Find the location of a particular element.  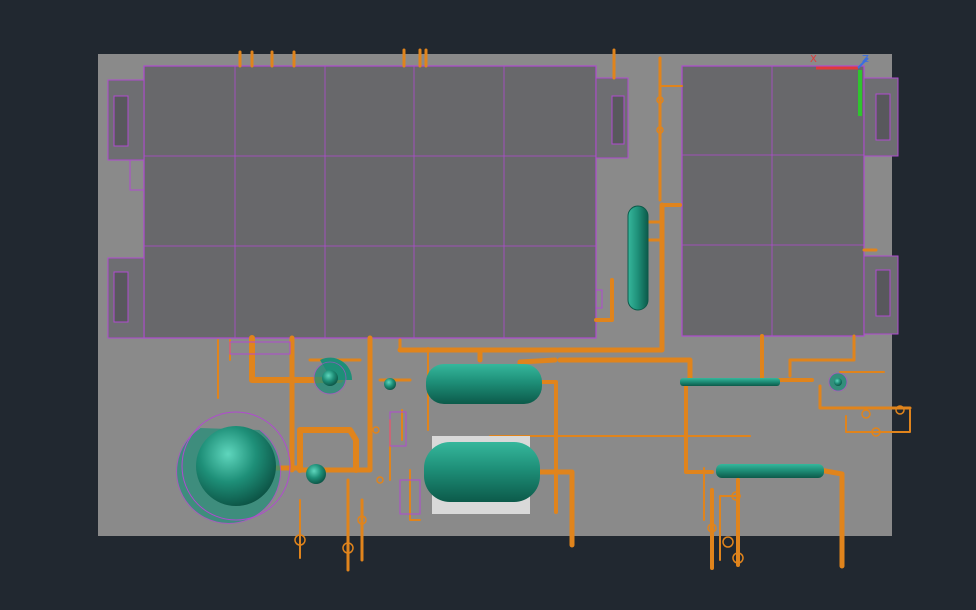

side-unit-left-top is located at coordinates (126, 120).